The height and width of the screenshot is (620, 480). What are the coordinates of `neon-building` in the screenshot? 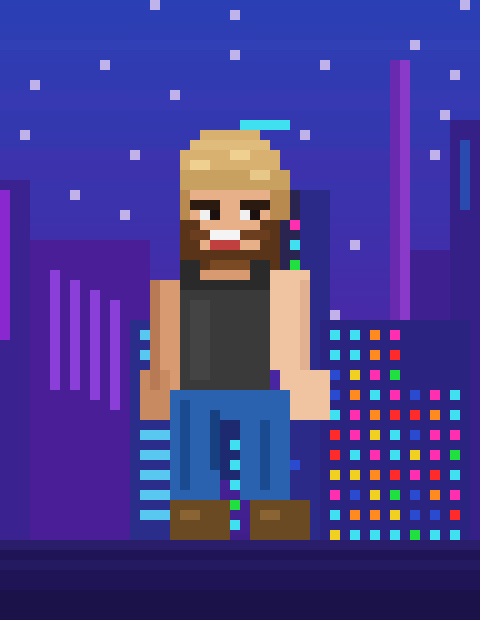 It's located at (395, 430).